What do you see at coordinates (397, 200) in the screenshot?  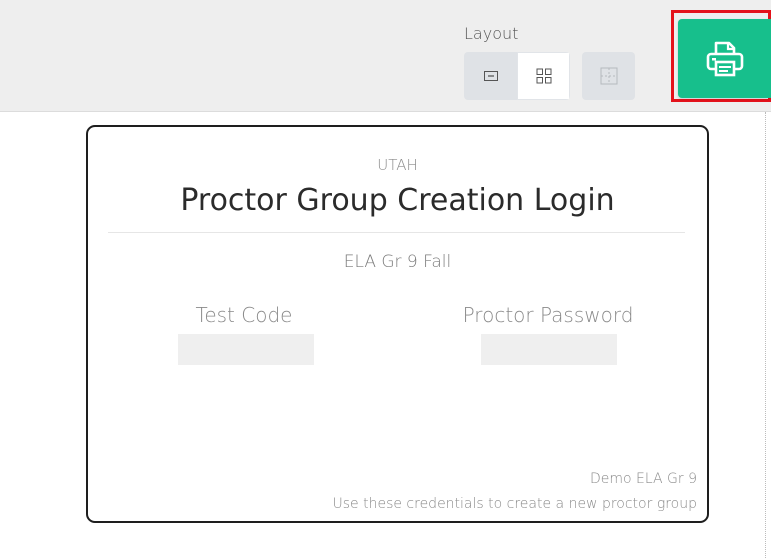 I see `card-title: Proctor Group Creation Login` at bounding box center [397, 200].